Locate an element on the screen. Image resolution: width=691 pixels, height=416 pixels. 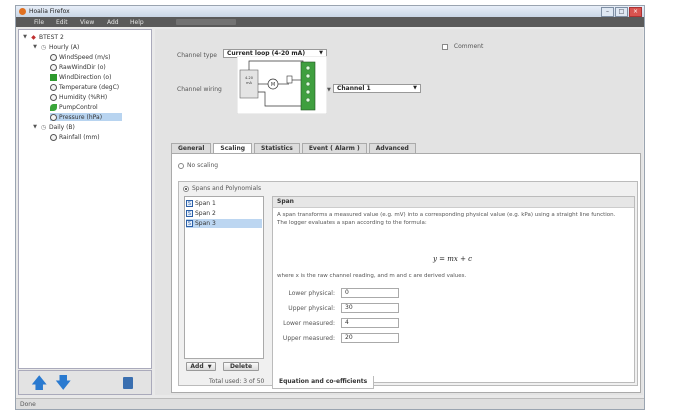
tree-item-pumpcontrol: PumpControl is located at coordinates (74, 107).